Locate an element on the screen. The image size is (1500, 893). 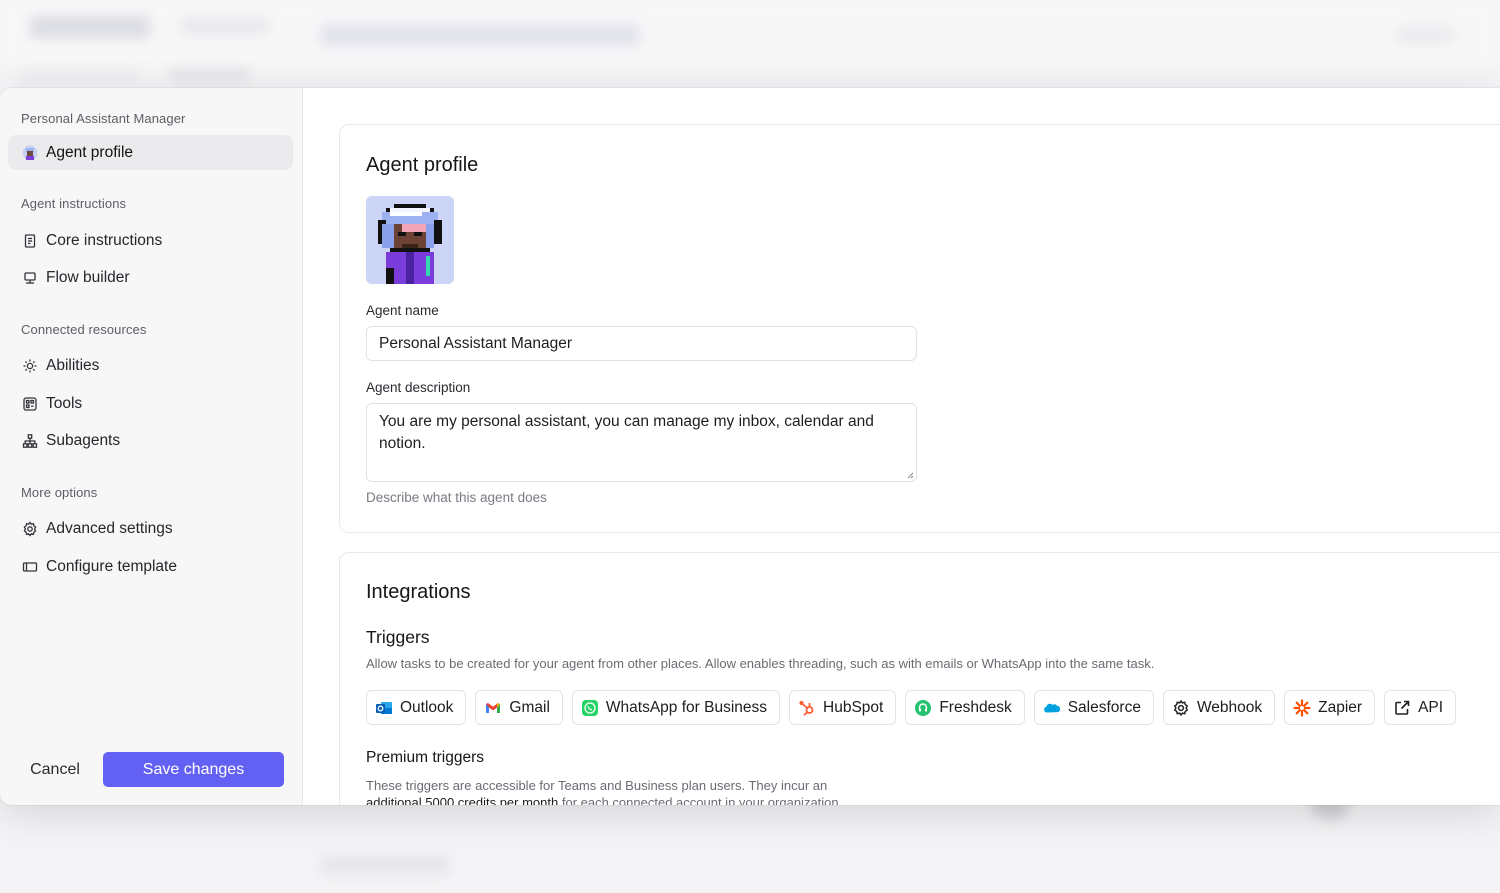
premium-triggers-heading: Premium triggers is located at coordinates (425, 757).